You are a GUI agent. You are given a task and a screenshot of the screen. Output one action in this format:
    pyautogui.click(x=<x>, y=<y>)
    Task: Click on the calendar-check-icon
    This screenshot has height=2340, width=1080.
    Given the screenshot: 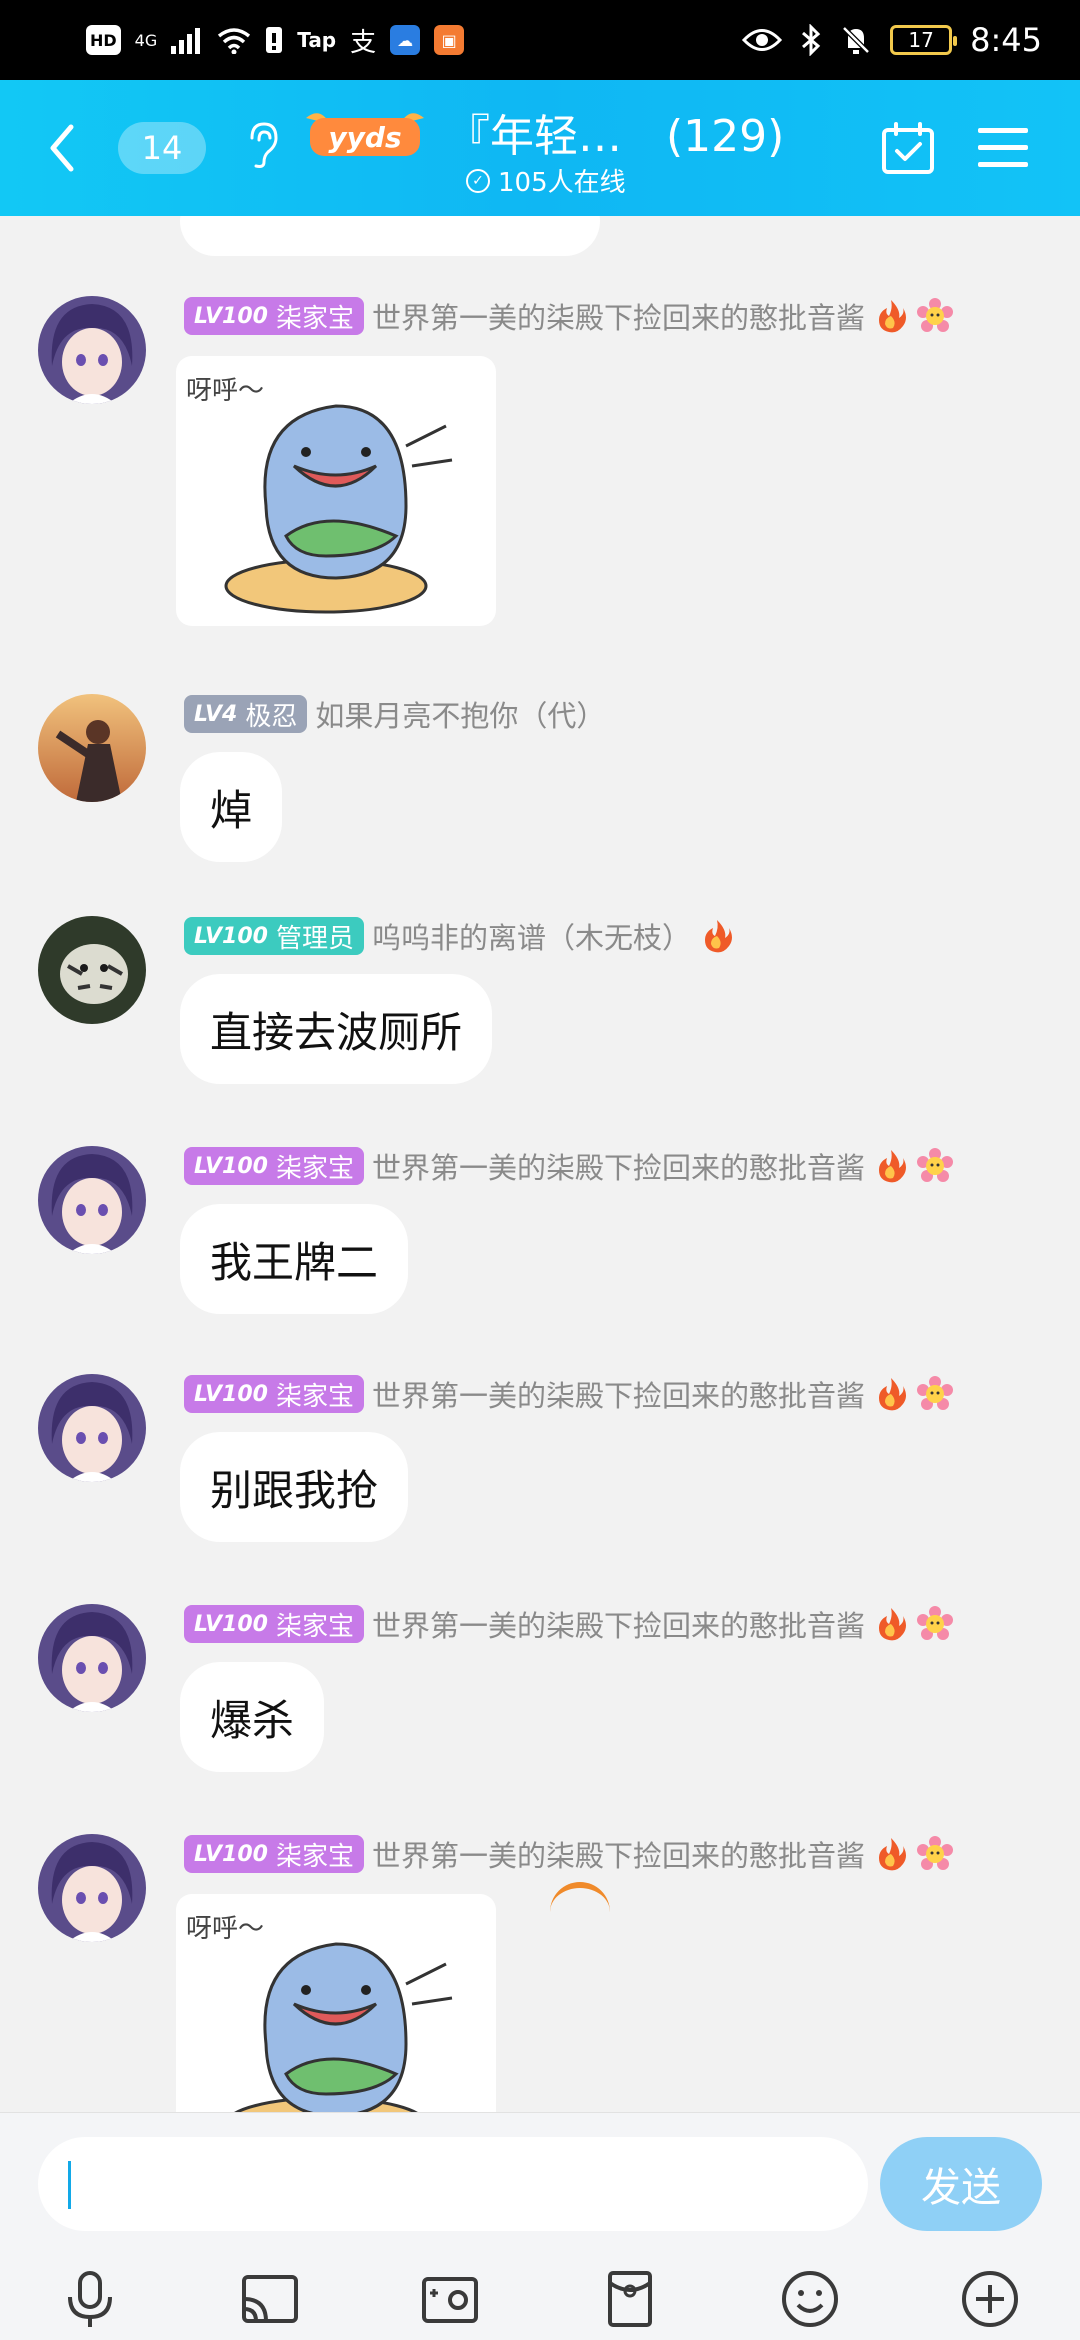 What is the action you would take?
    pyautogui.click(x=908, y=148)
    